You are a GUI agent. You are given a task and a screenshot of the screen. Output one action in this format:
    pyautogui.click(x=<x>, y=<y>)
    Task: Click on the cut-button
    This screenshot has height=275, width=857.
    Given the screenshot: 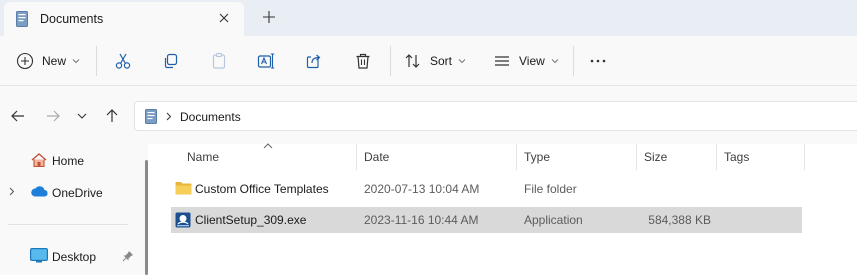 What is the action you would take?
    pyautogui.click(x=123, y=61)
    